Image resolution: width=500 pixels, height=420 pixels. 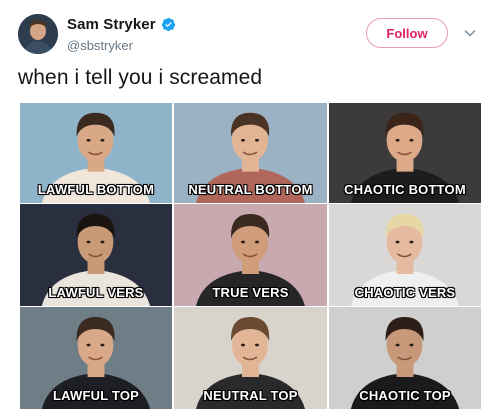 I want to click on author-name-row: Sam Stryker, so click(x=121, y=24).